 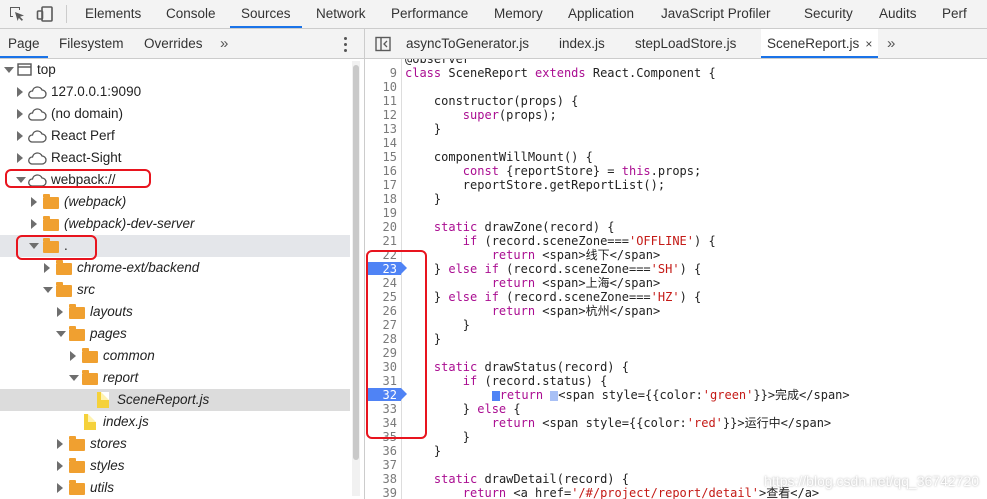 I want to click on file-tab-index-js: index.js, so click(x=582, y=43).